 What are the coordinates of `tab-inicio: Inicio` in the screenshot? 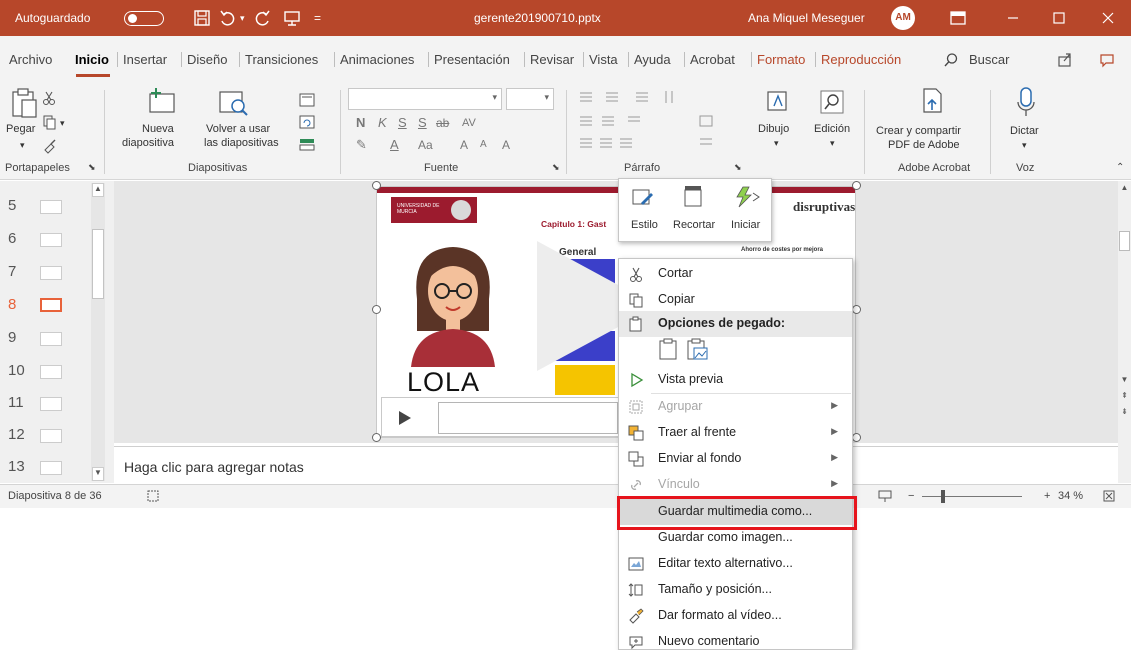 It's located at (92, 59).